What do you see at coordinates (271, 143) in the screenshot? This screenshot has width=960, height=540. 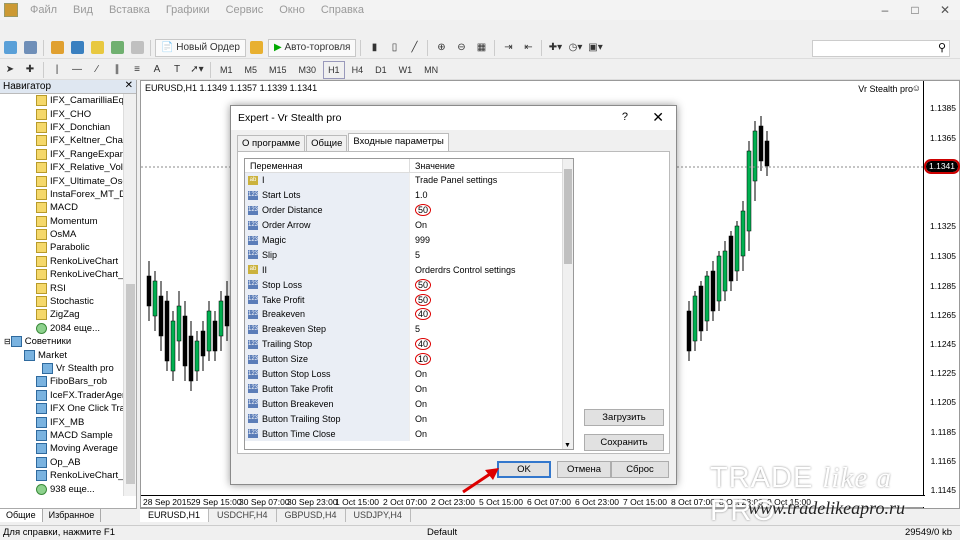 I see `tab-about: О программе` at bounding box center [271, 143].